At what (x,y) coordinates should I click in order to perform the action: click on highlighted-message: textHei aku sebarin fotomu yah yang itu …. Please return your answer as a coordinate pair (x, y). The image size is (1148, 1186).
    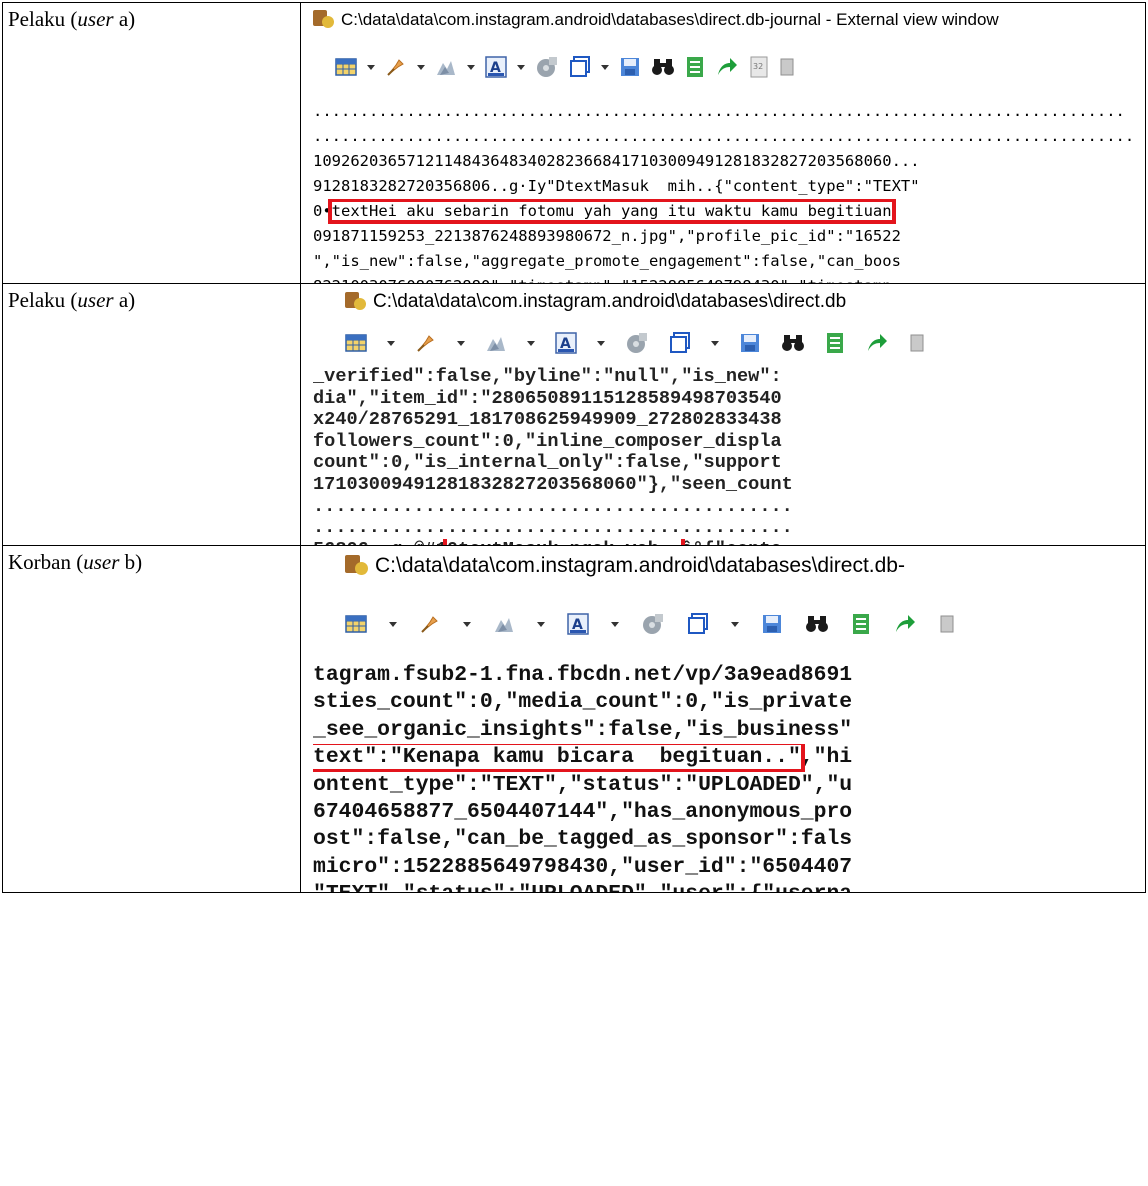
    Looking at the image, I should click on (611, 211).